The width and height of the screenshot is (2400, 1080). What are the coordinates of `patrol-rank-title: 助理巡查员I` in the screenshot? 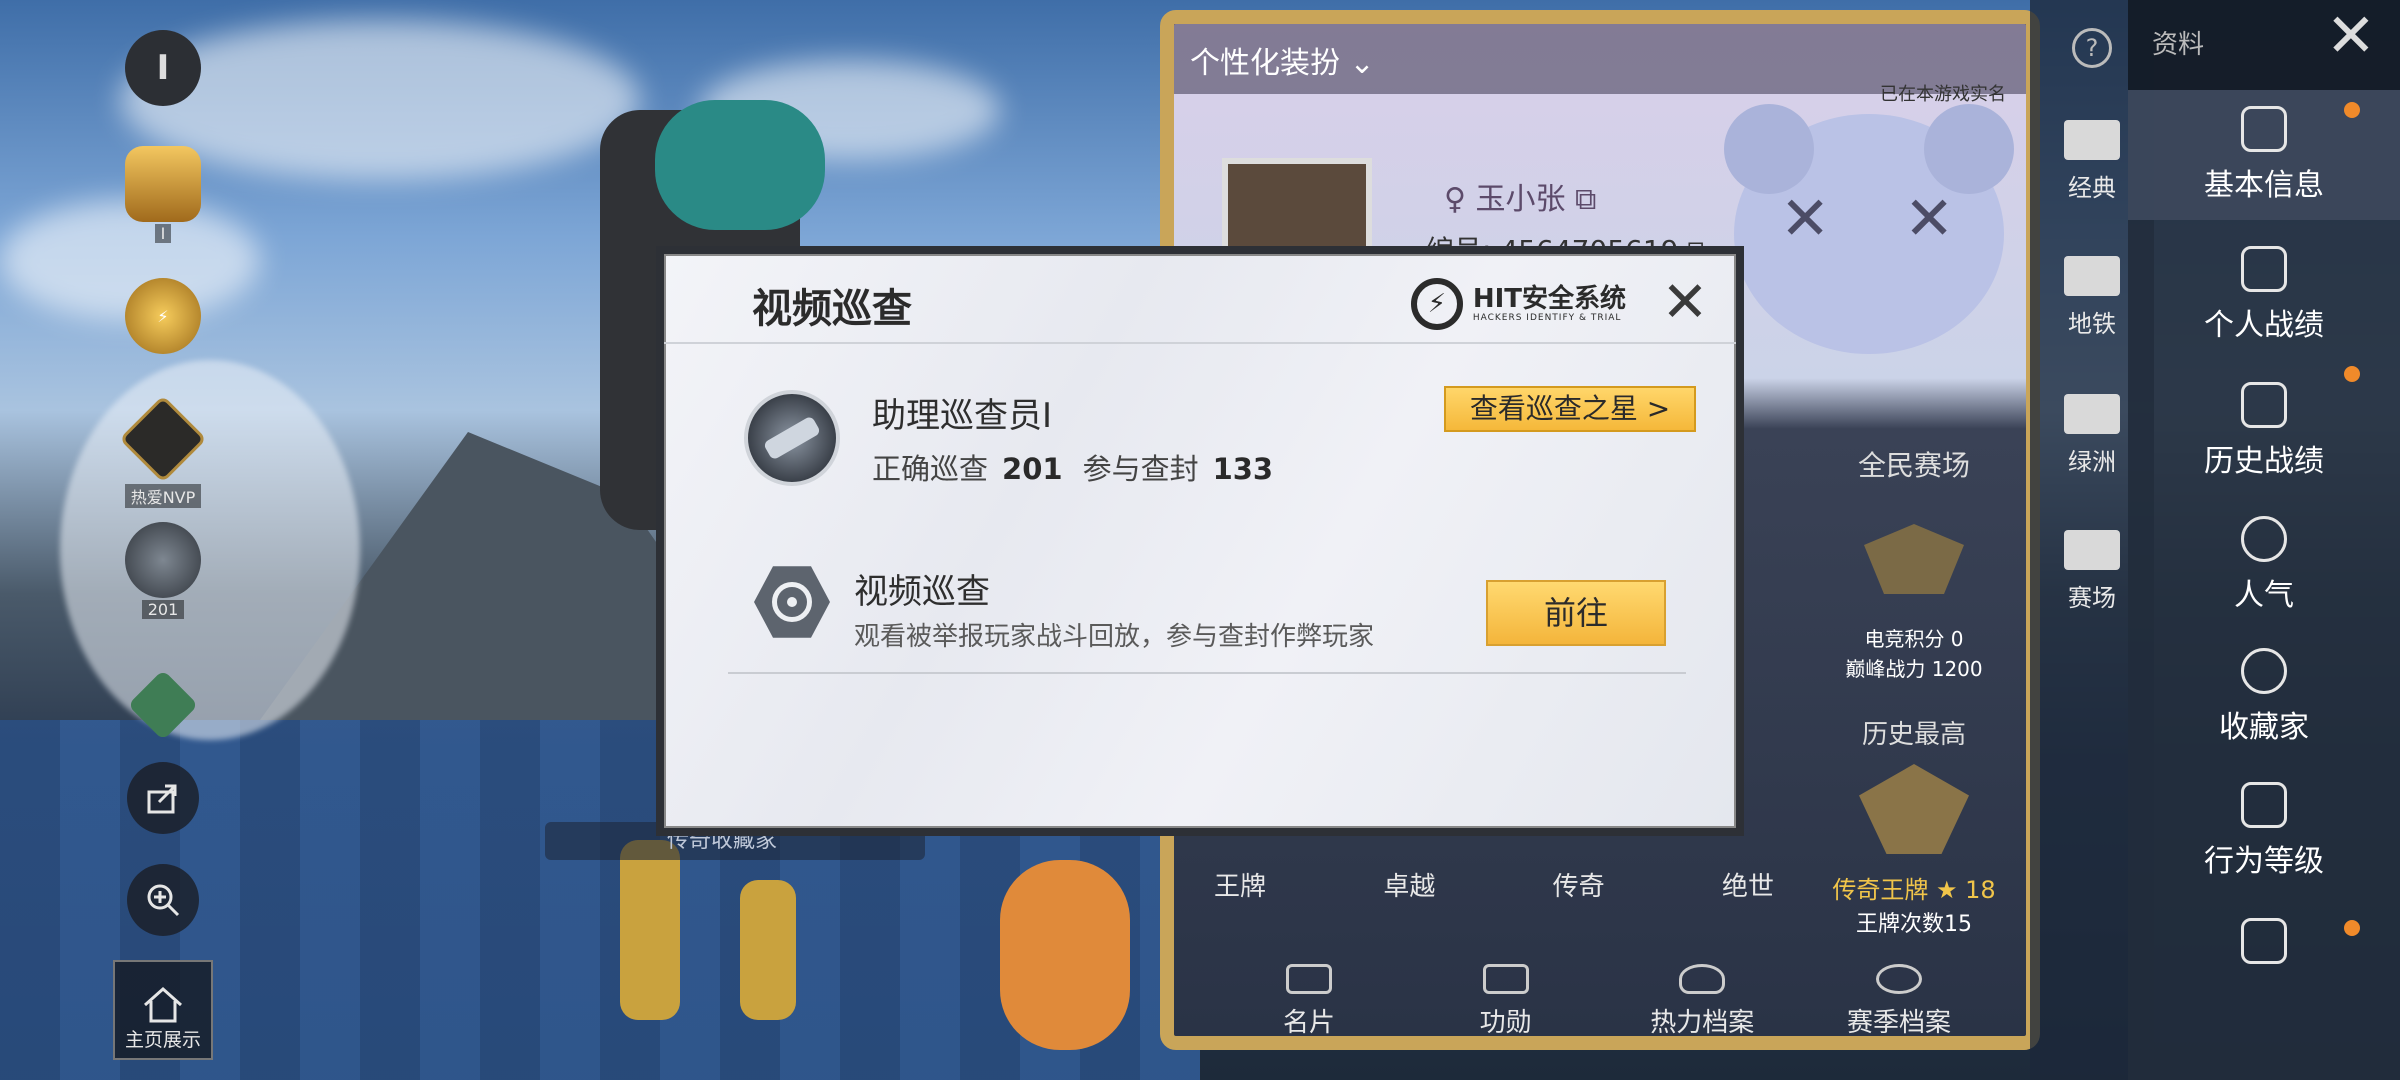 It's located at (962, 416).